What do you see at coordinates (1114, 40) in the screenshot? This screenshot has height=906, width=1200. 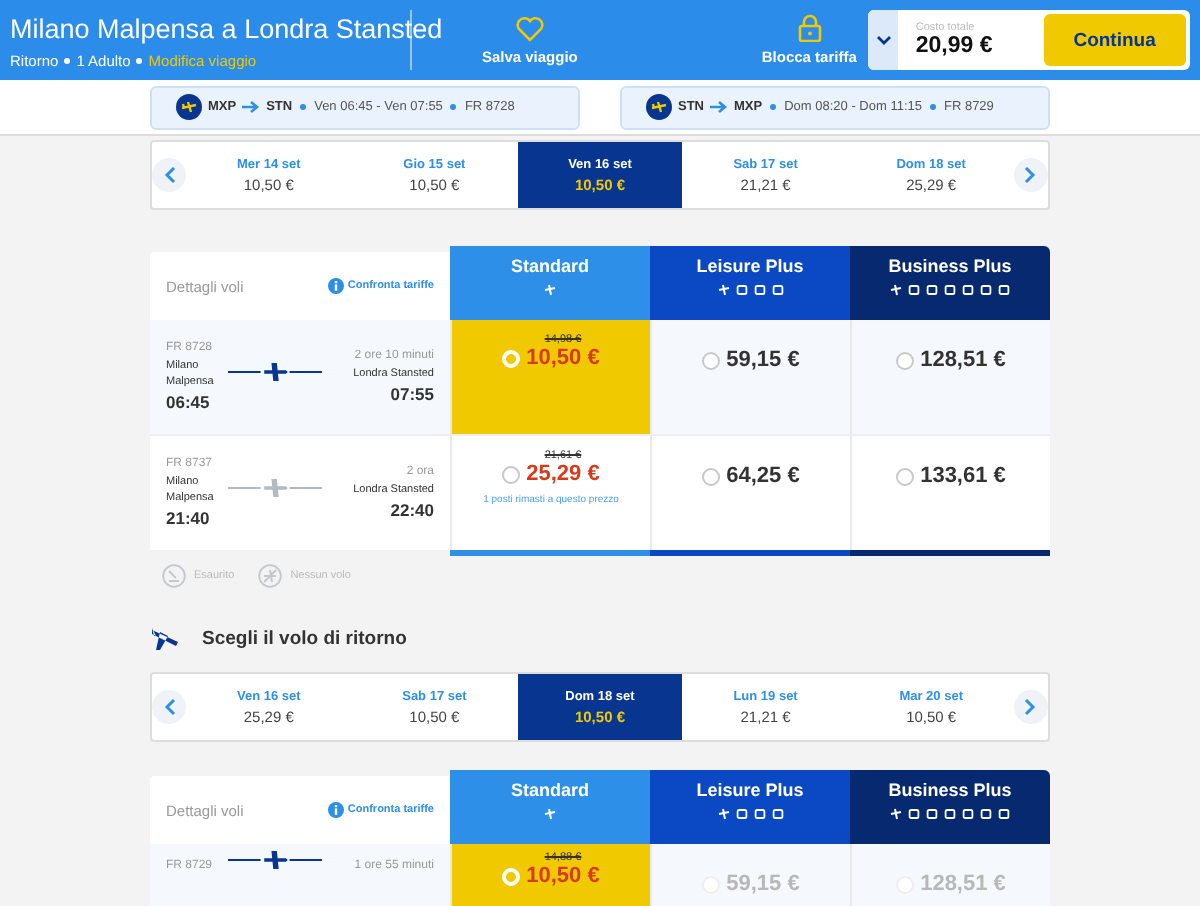 I see `continue-button: Continua` at bounding box center [1114, 40].